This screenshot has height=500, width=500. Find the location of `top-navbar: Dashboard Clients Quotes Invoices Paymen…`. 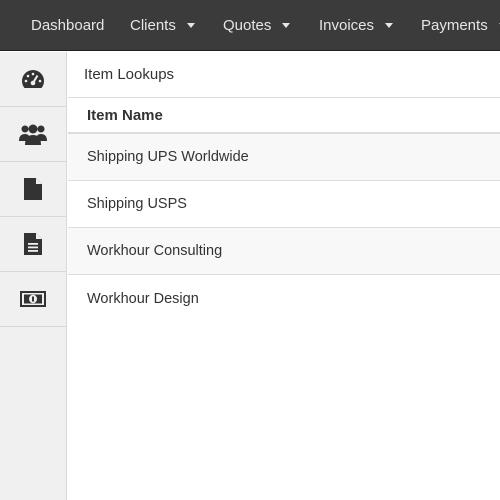

top-navbar: Dashboard Clients Quotes Invoices Paymen… is located at coordinates (250, 25).